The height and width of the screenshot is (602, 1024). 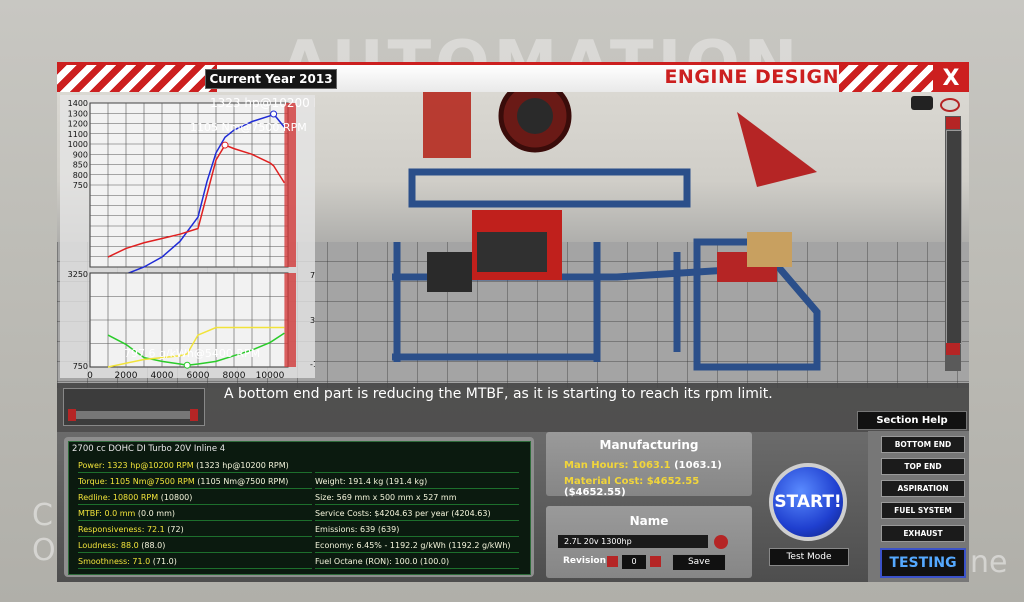 I want to click on top-chart-ytick-label: 1000, so click(x=78, y=144).